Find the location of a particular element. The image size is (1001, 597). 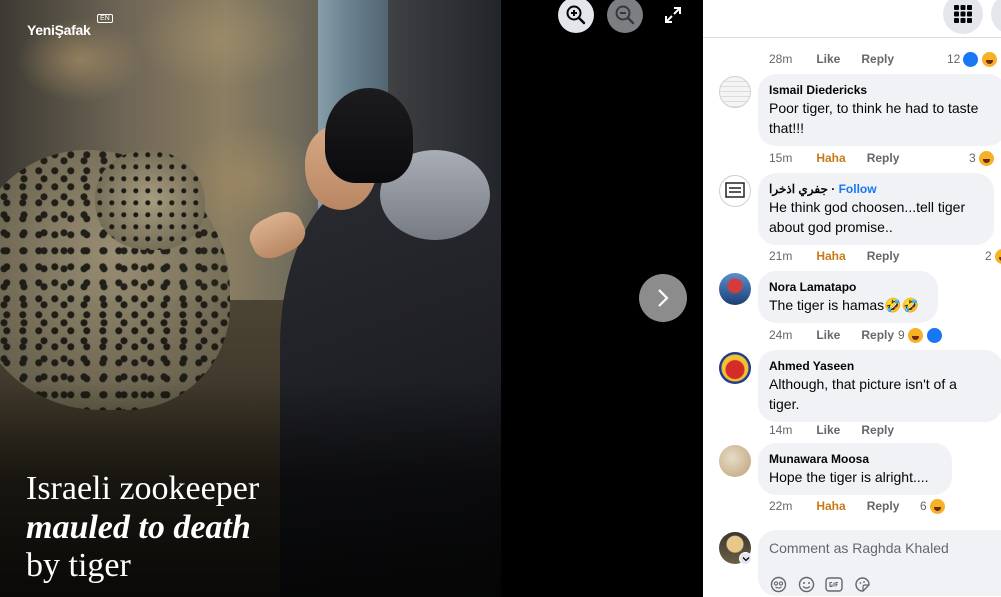

commenter-name: جفري اذخرا is located at coordinates (798, 189).